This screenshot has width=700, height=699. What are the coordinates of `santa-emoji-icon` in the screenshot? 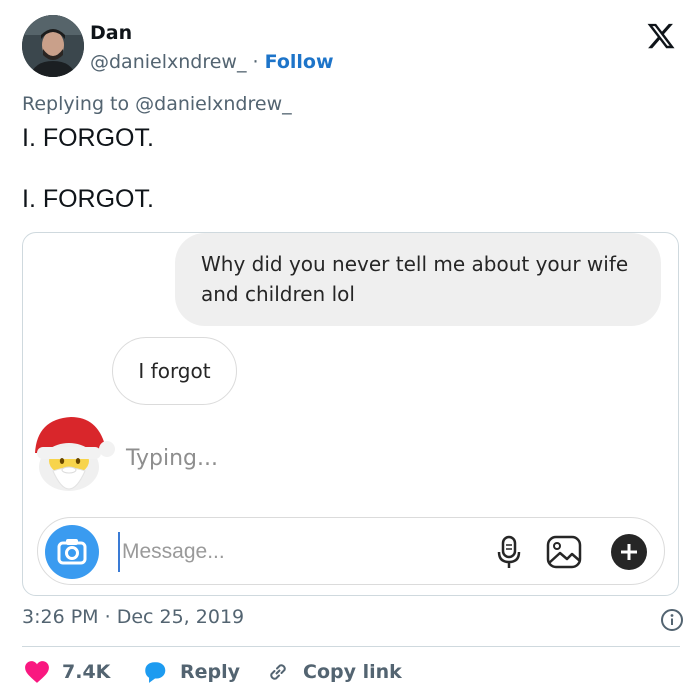 It's located at (75, 454).